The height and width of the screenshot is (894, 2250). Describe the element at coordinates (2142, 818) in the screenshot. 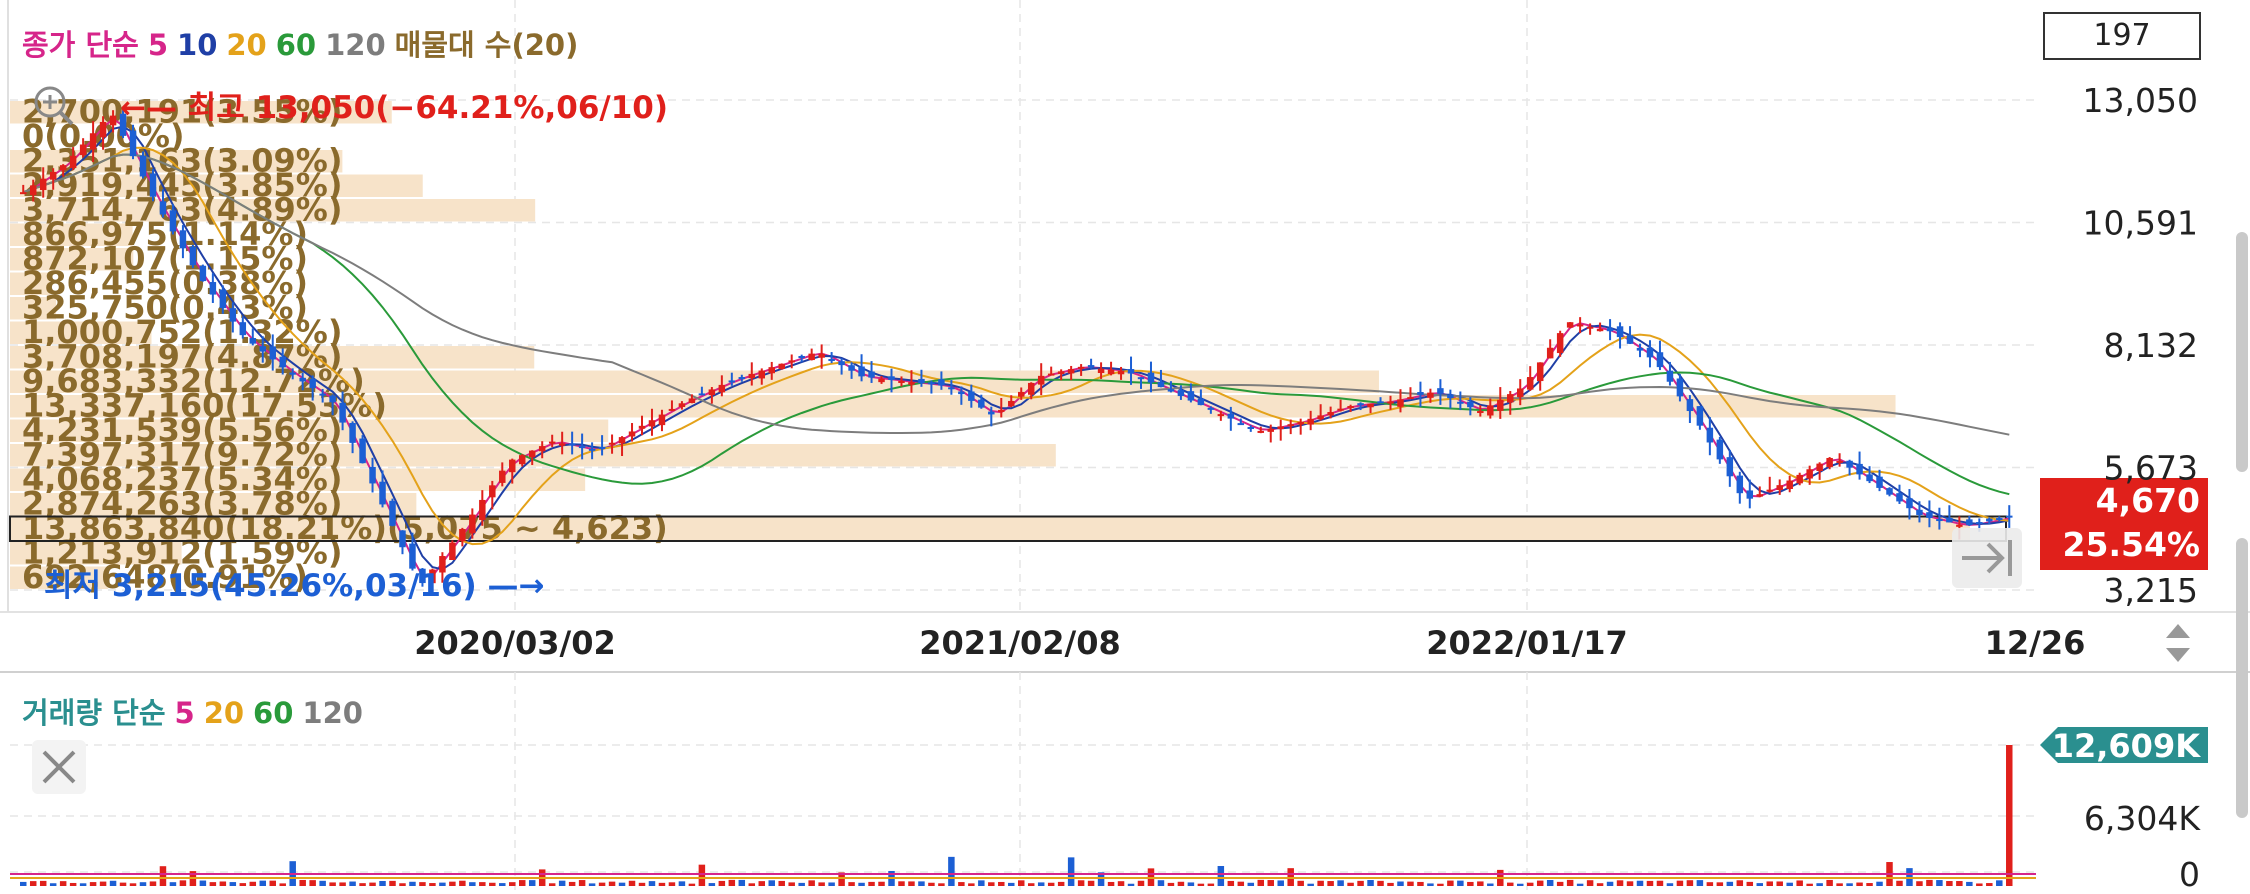

I see `volume-axis-label-1: 6,304K` at that location.